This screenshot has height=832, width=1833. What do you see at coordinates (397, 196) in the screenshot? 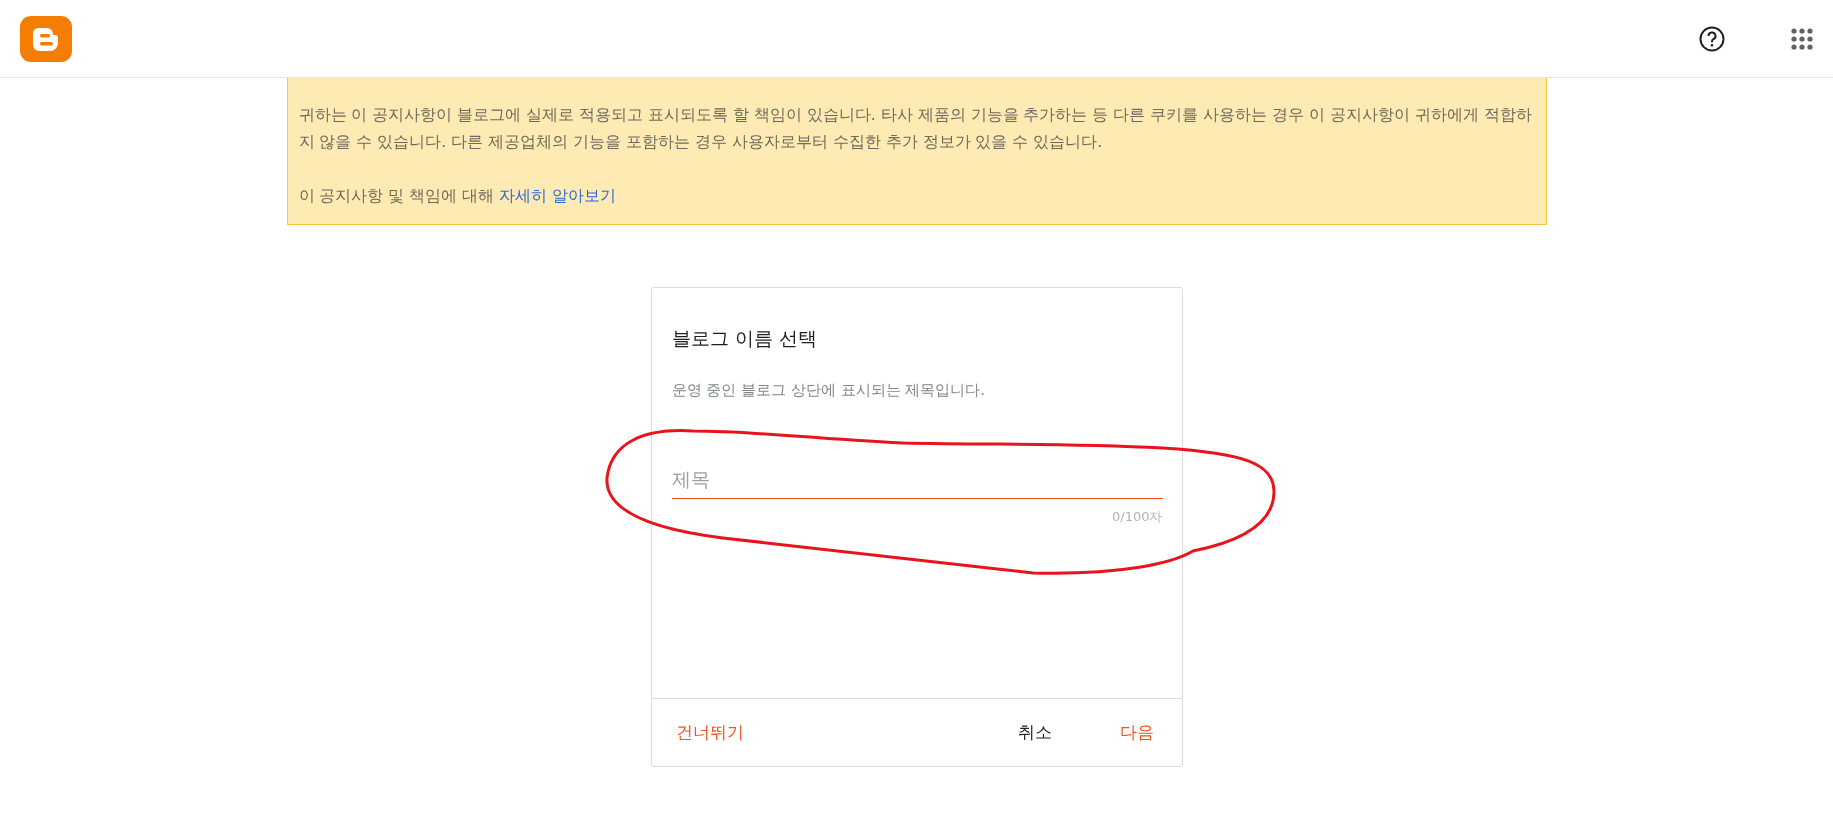
I see `notice-text: 이 공지사항 및 책임에 대해` at bounding box center [397, 196].